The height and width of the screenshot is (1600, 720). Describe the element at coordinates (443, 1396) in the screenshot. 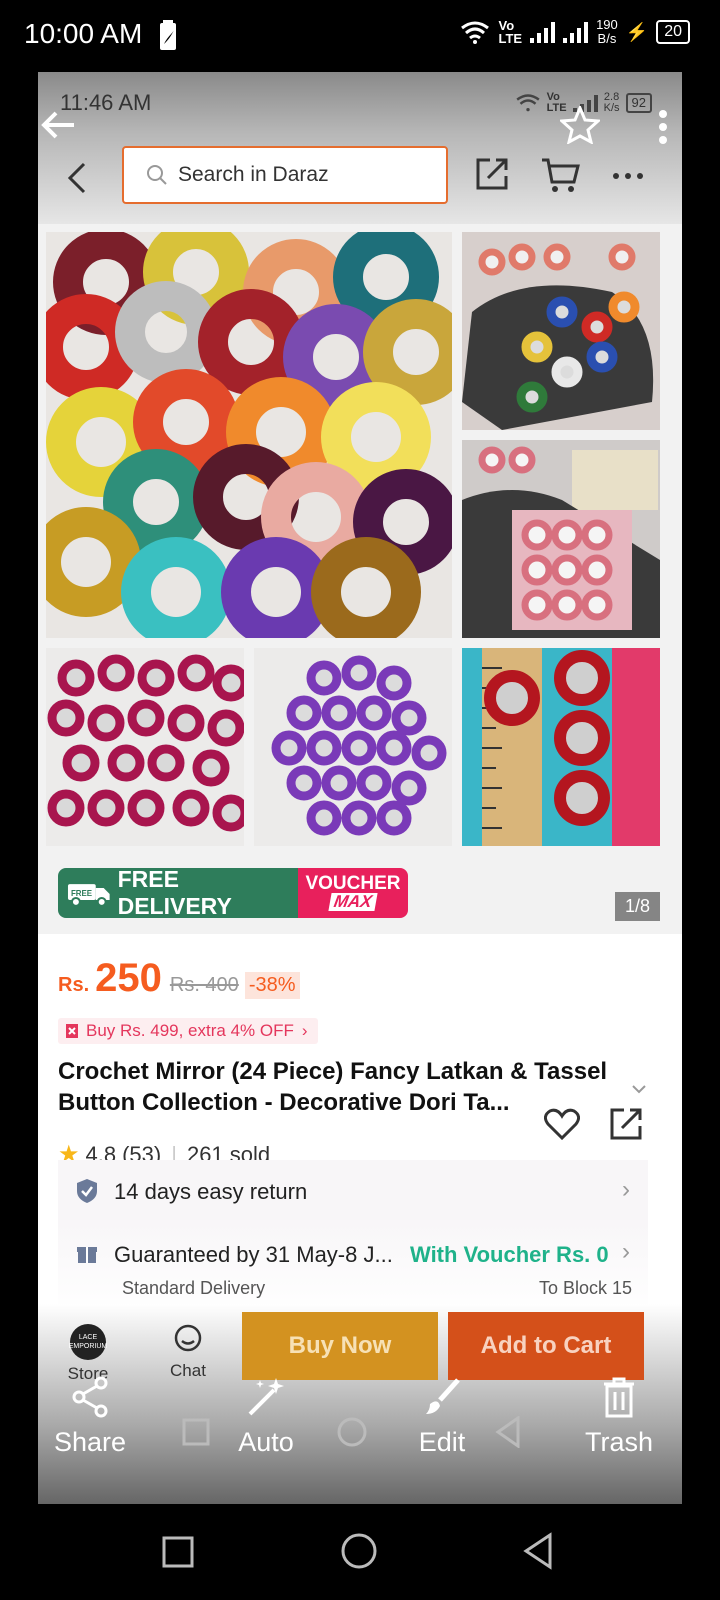

I see `brush-icon` at that location.